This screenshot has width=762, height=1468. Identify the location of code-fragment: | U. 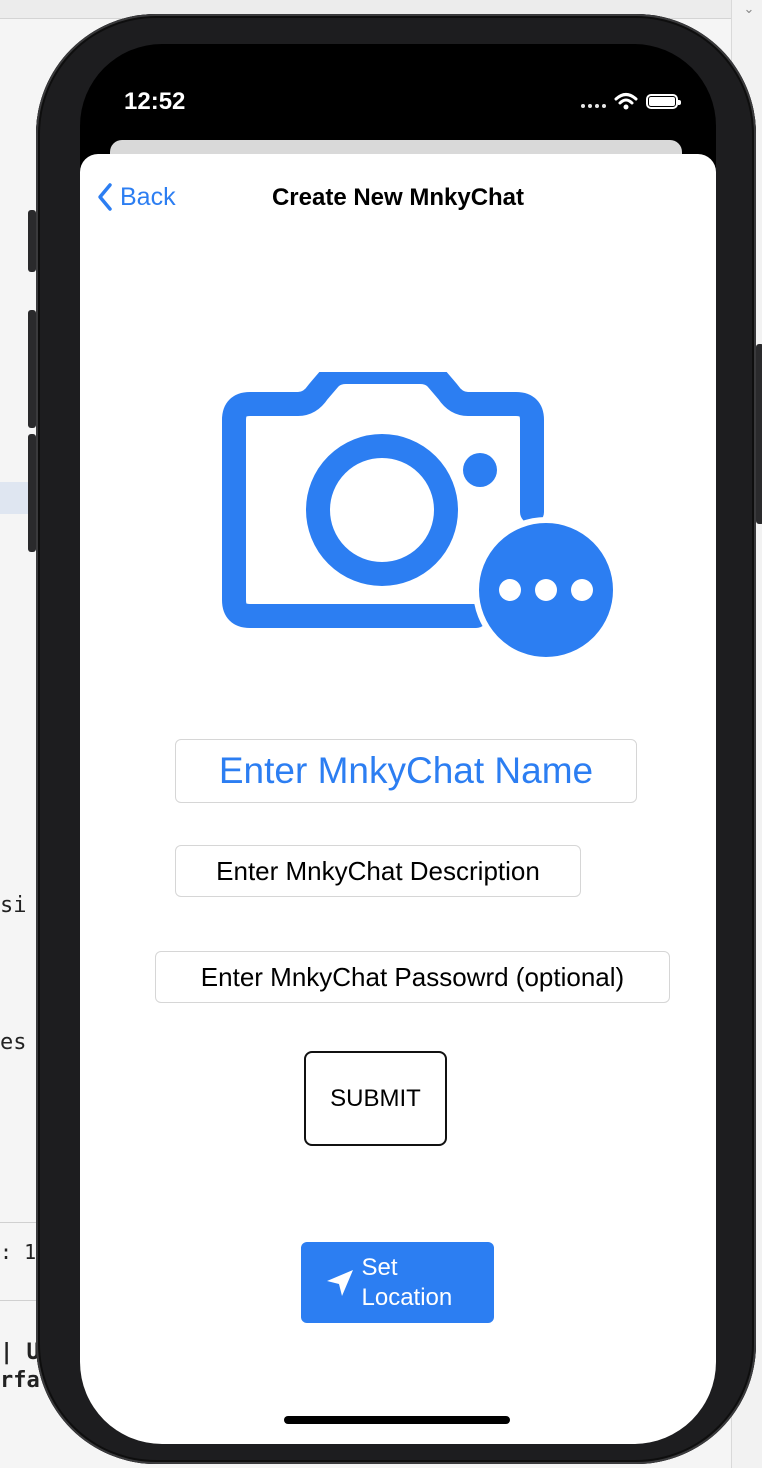
(20, 1352).